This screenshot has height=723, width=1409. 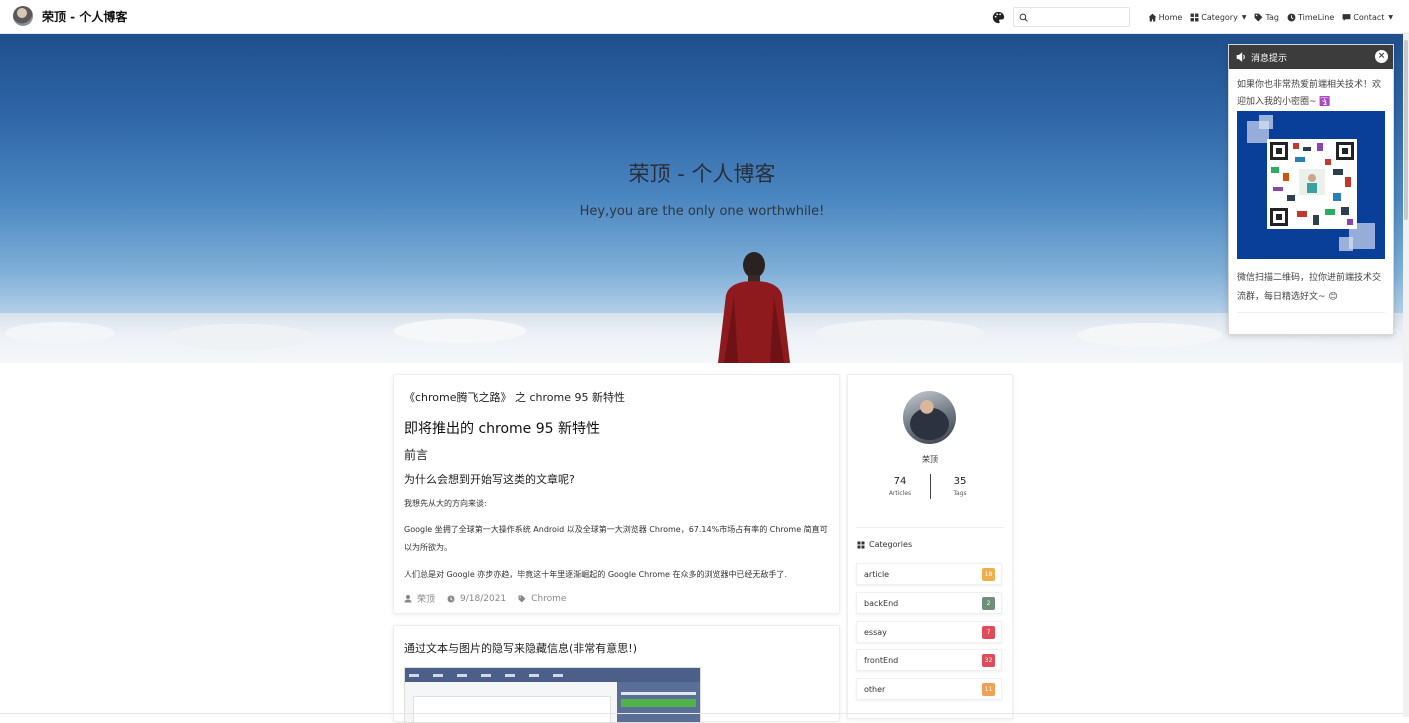 What do you see at coordinates (929, 632) in the screenshot?
I see `category-item-essay: essay 7` at bounding box center [929, 632].